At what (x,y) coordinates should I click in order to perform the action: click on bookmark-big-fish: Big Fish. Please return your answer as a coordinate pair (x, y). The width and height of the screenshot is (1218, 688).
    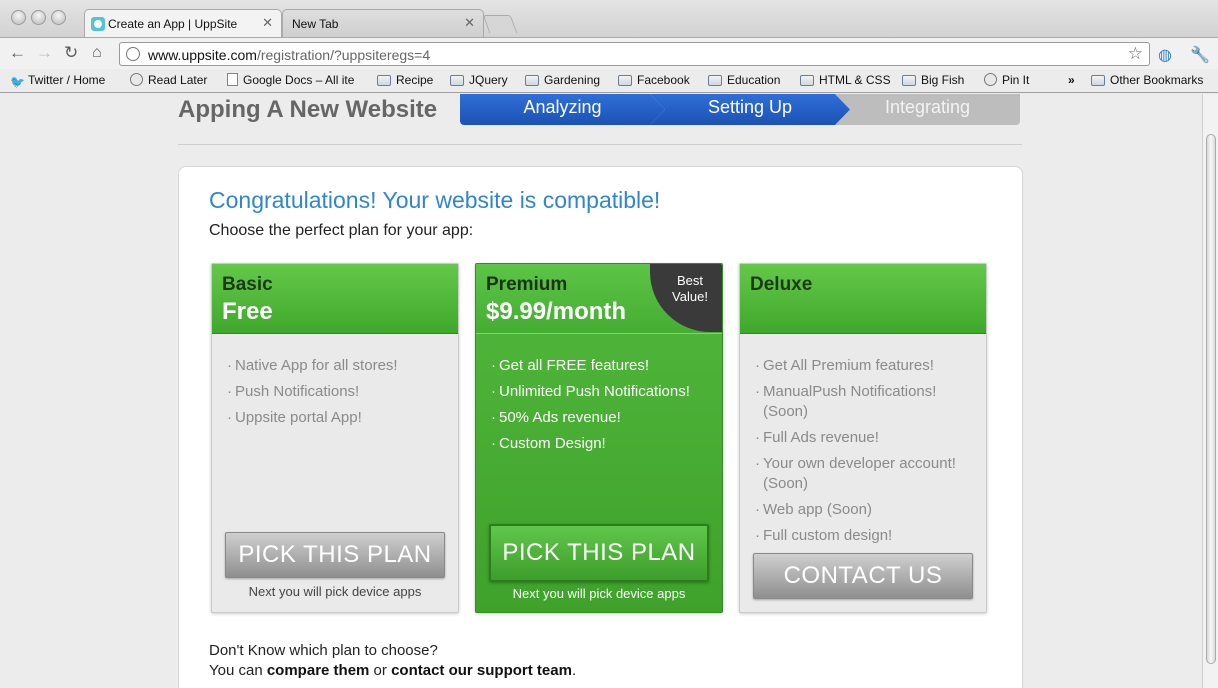
    Looking at the image, I should click on (933, 80).